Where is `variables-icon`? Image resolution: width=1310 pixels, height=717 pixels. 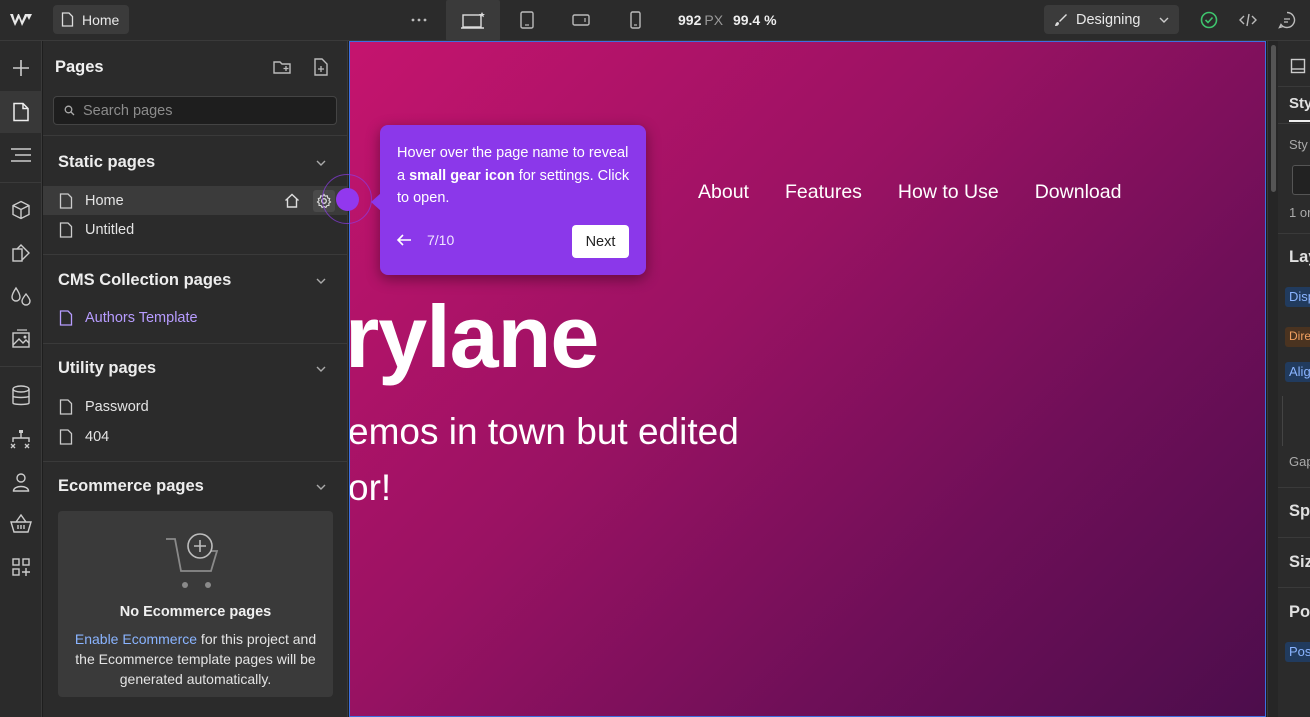
variables-icon is located at coordinates (21, 296).